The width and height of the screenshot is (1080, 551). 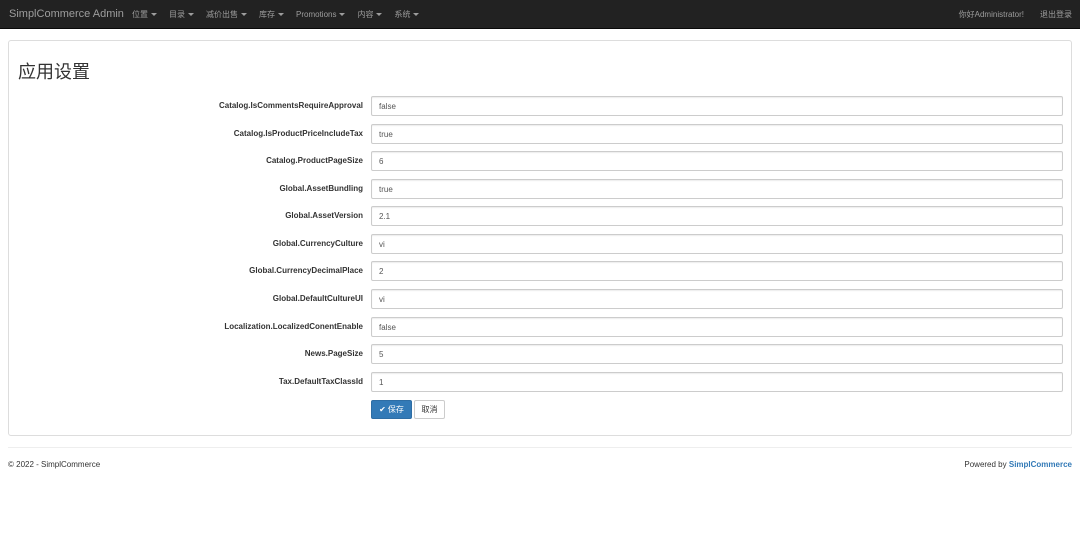 I want to click on menu-item-label: 系统, so click(x=402, y=14).